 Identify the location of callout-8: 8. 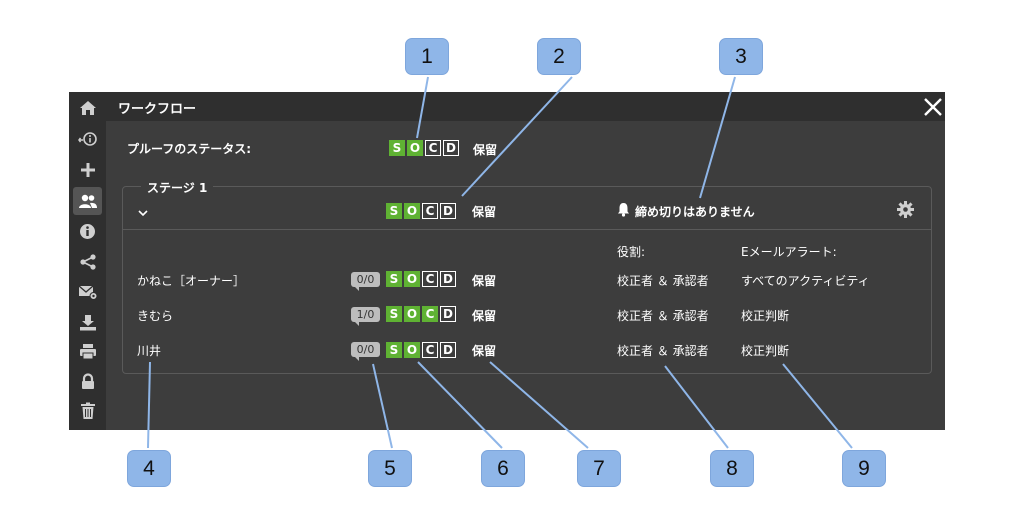
(732, 468).